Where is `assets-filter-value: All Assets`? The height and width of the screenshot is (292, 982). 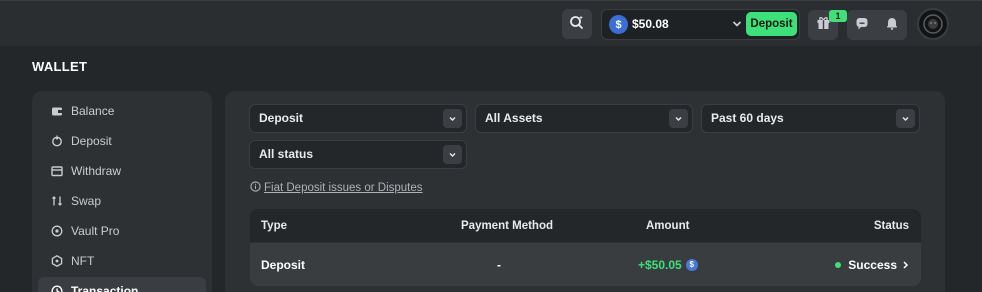
assets-filter-value: All Assets is located at coordinates (514, 118).